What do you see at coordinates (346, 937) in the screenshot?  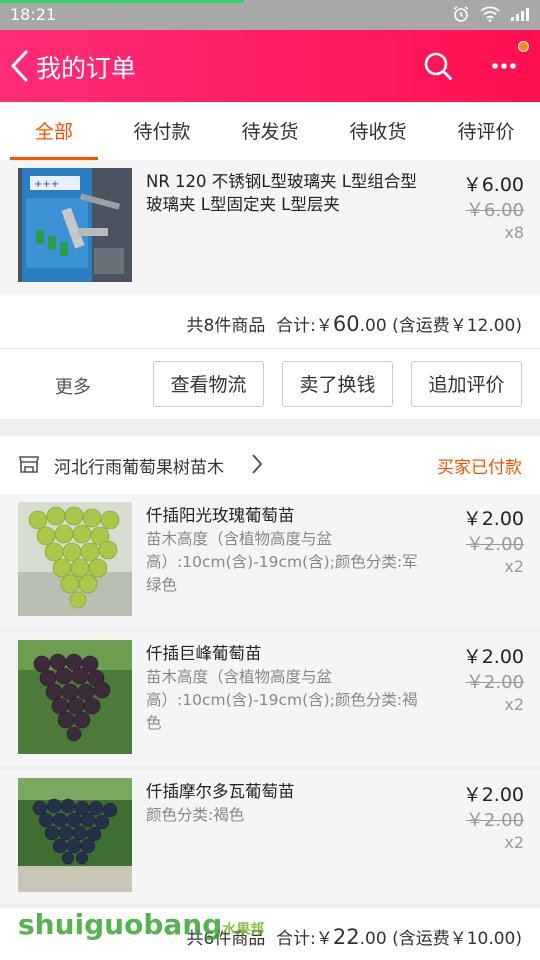 I see `total-amount: 22` at bounding box center [346, 937].